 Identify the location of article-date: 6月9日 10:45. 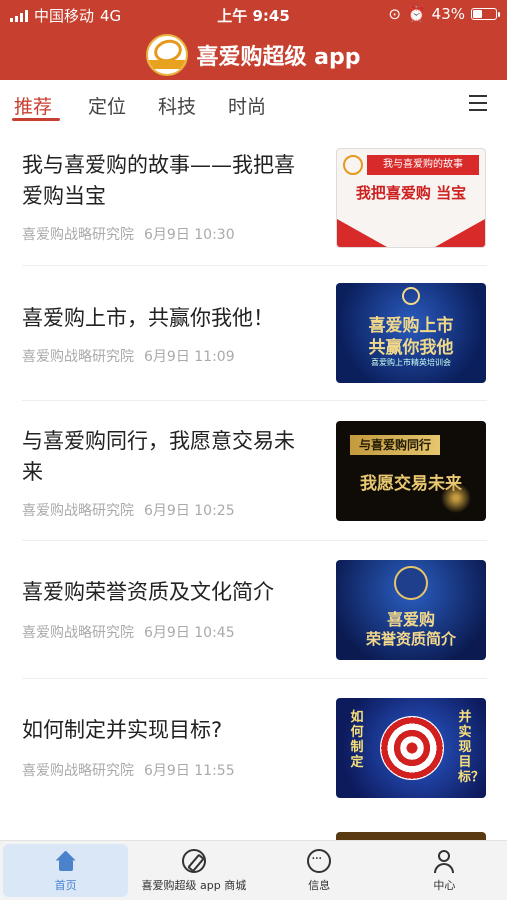
(189, 633).